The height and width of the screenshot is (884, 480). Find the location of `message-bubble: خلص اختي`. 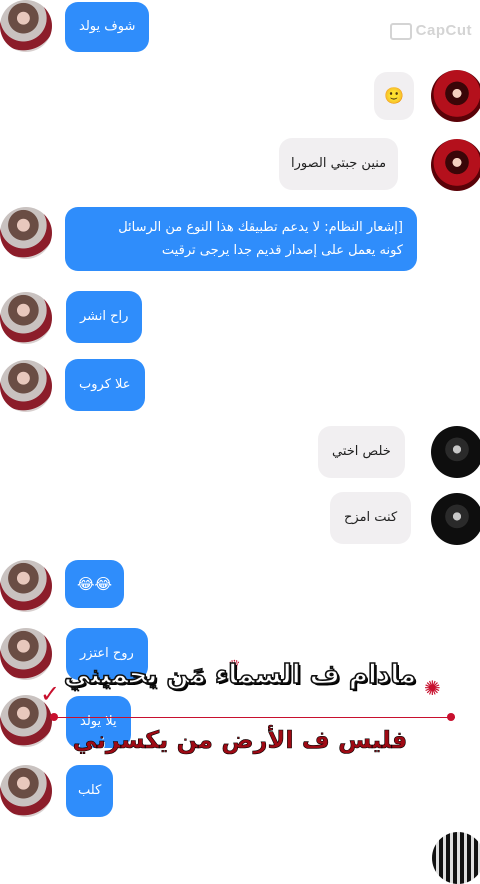

message-bubble: خلص اختي is located at coordinates (361, 452).